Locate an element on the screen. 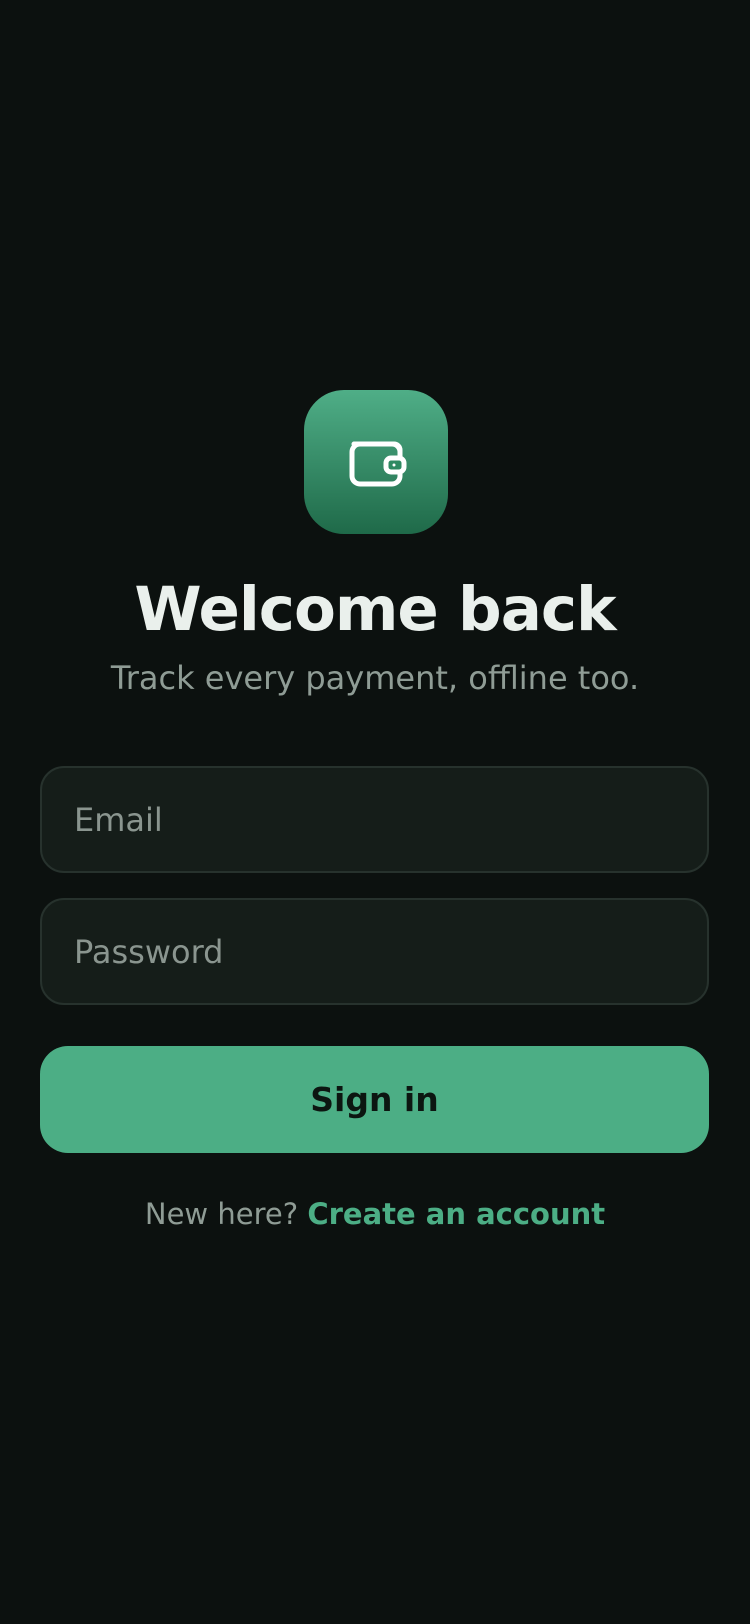 This screenshot has height=1624, width=750. password-field is located at coordinates (374, 951).